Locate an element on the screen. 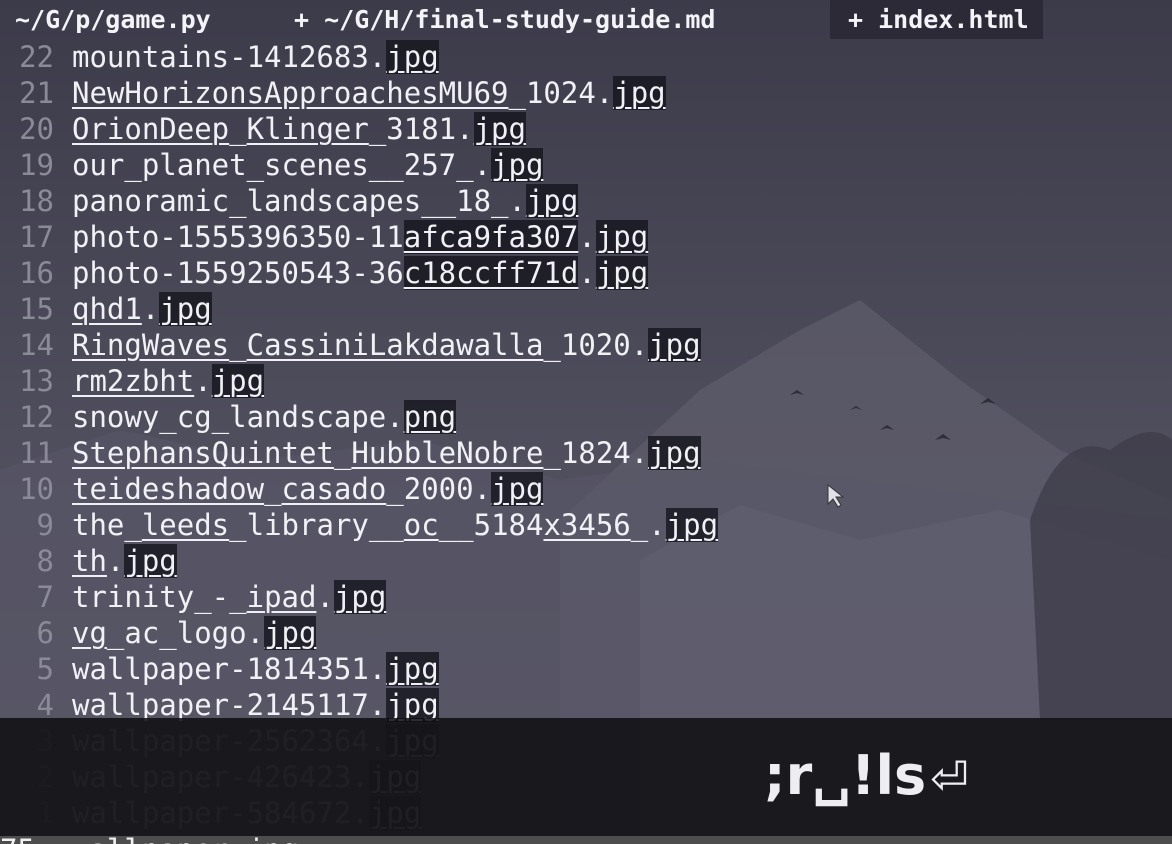 The height and width of the screenshot is (844, 1172). buffer-line: 5 wallpaper-1814351.jpg is located at coordinates (586, 669).